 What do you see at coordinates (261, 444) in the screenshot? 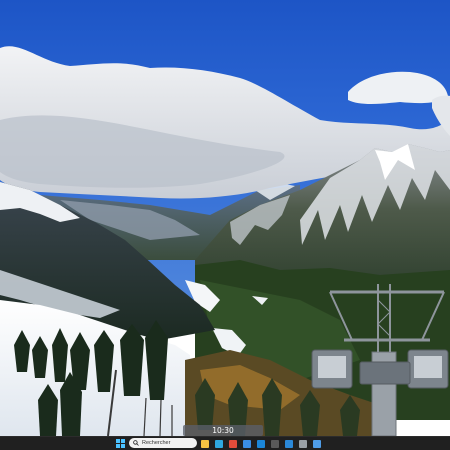
I see `mail-icon` at bounding box center [261, 444].